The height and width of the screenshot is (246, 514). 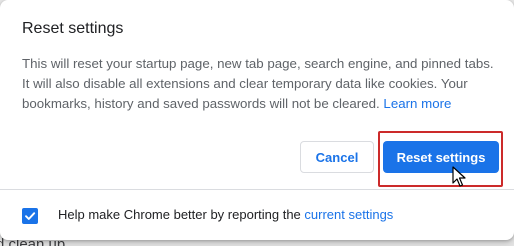 What do you see at coordinates (337, 157) in the screenshot?
I see `cancel-button: Cancel` at bounding box center [337, 157].